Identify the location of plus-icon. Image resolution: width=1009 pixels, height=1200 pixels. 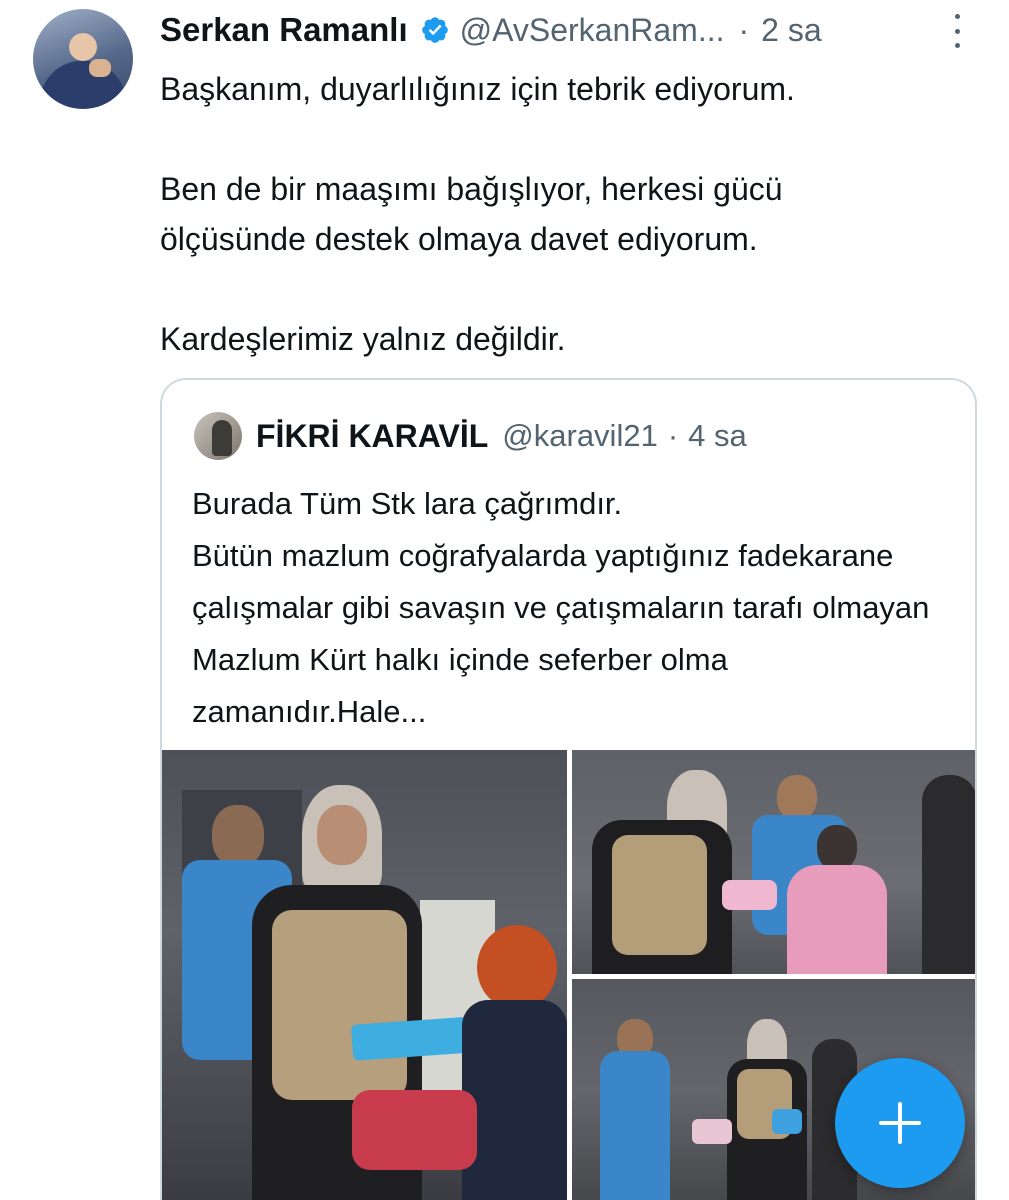
(900, 1123).